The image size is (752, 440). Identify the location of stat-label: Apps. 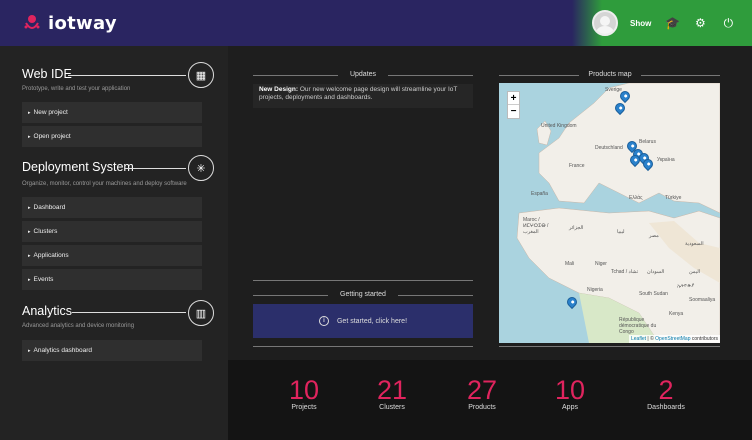
(570, 407).